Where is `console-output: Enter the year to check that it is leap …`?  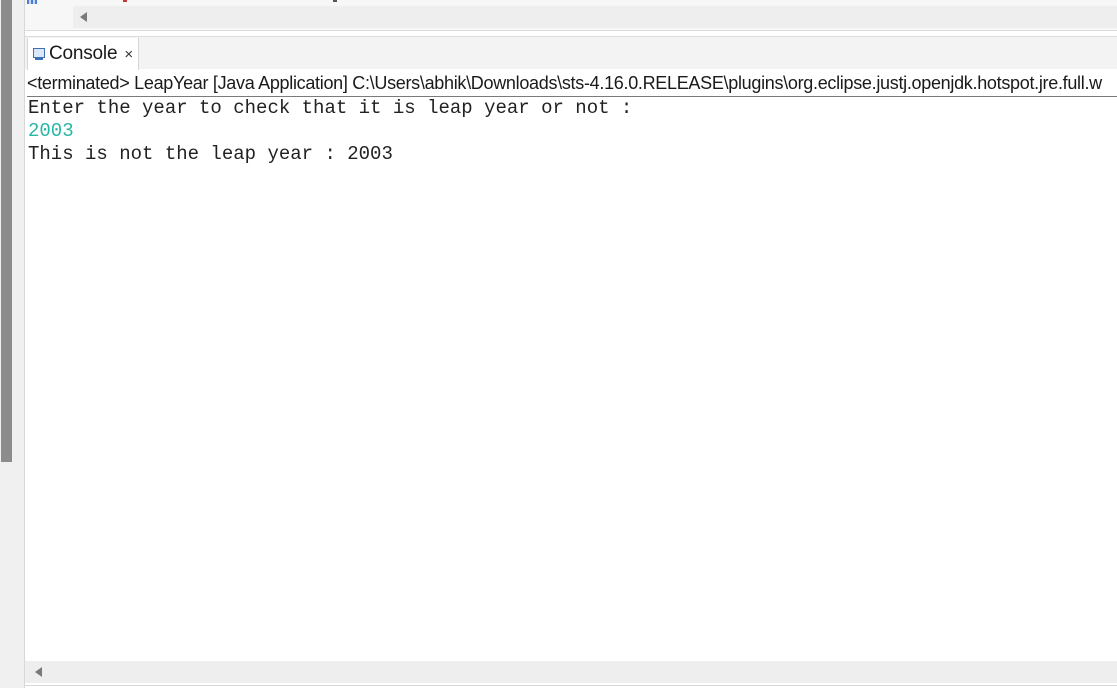 console-output: Enter the year to check that it is leap … is located at coordinates (572, 131).